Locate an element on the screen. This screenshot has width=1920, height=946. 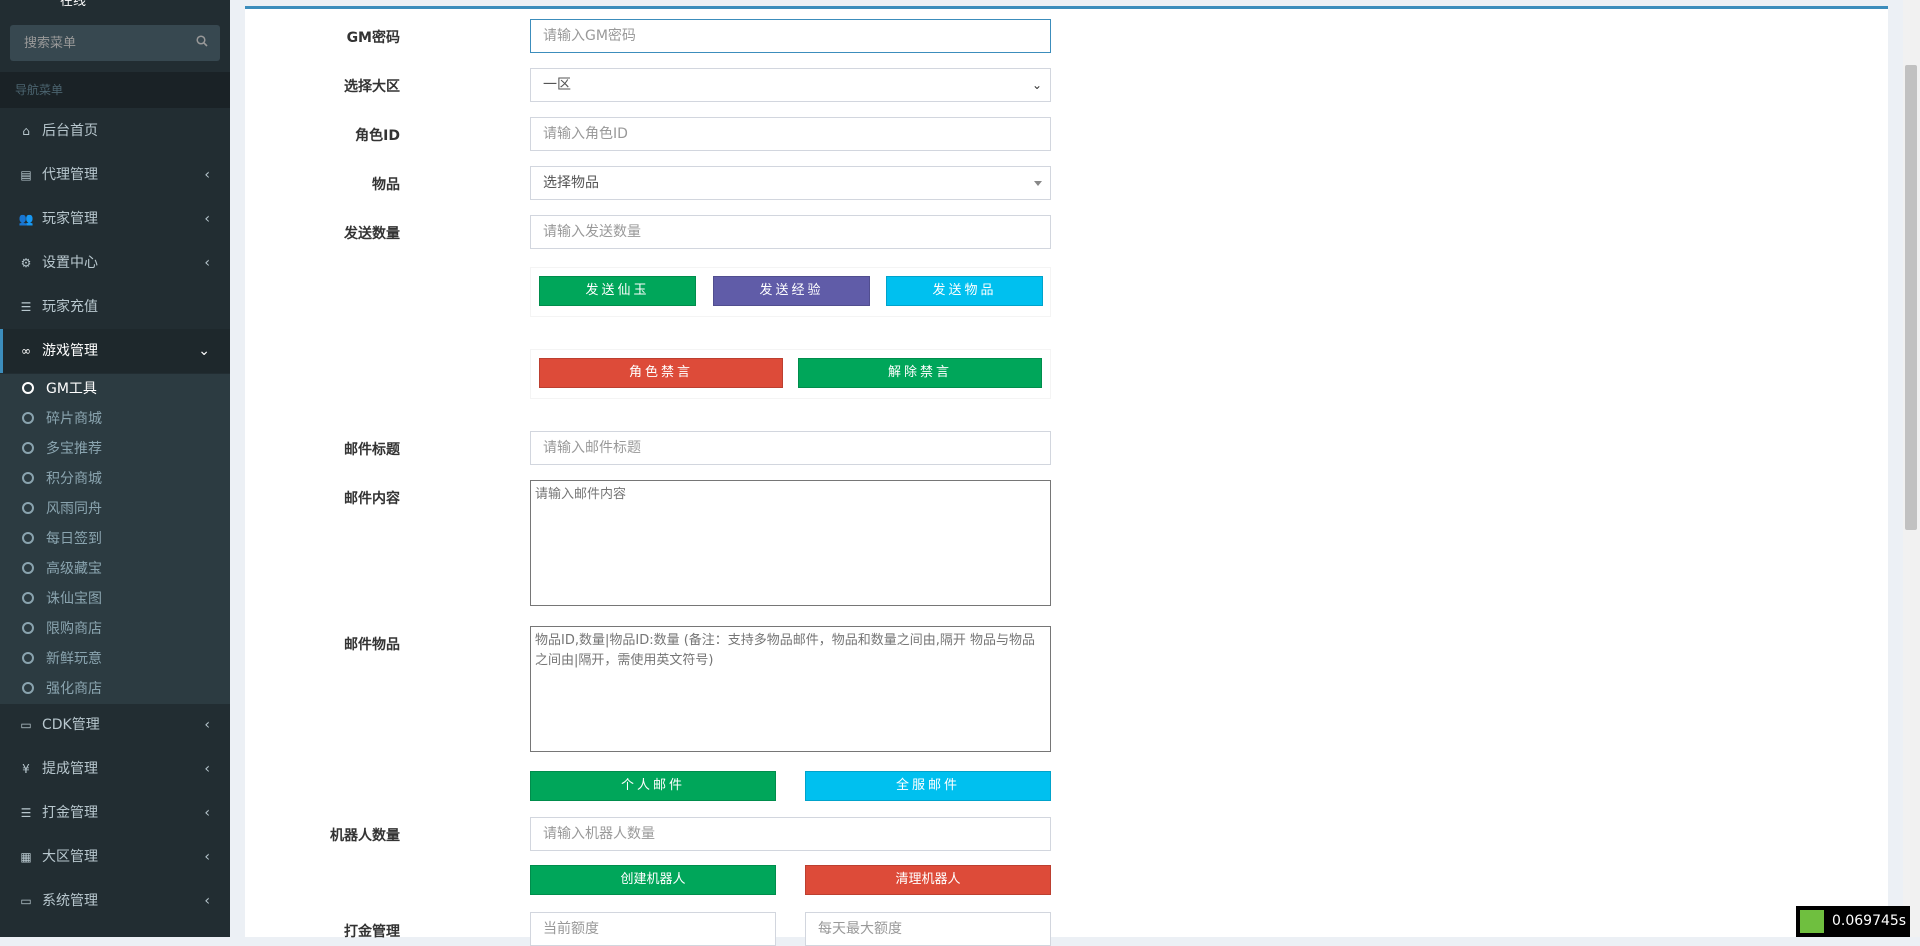
page-scrollbar is located at coordinates (1911, 468).